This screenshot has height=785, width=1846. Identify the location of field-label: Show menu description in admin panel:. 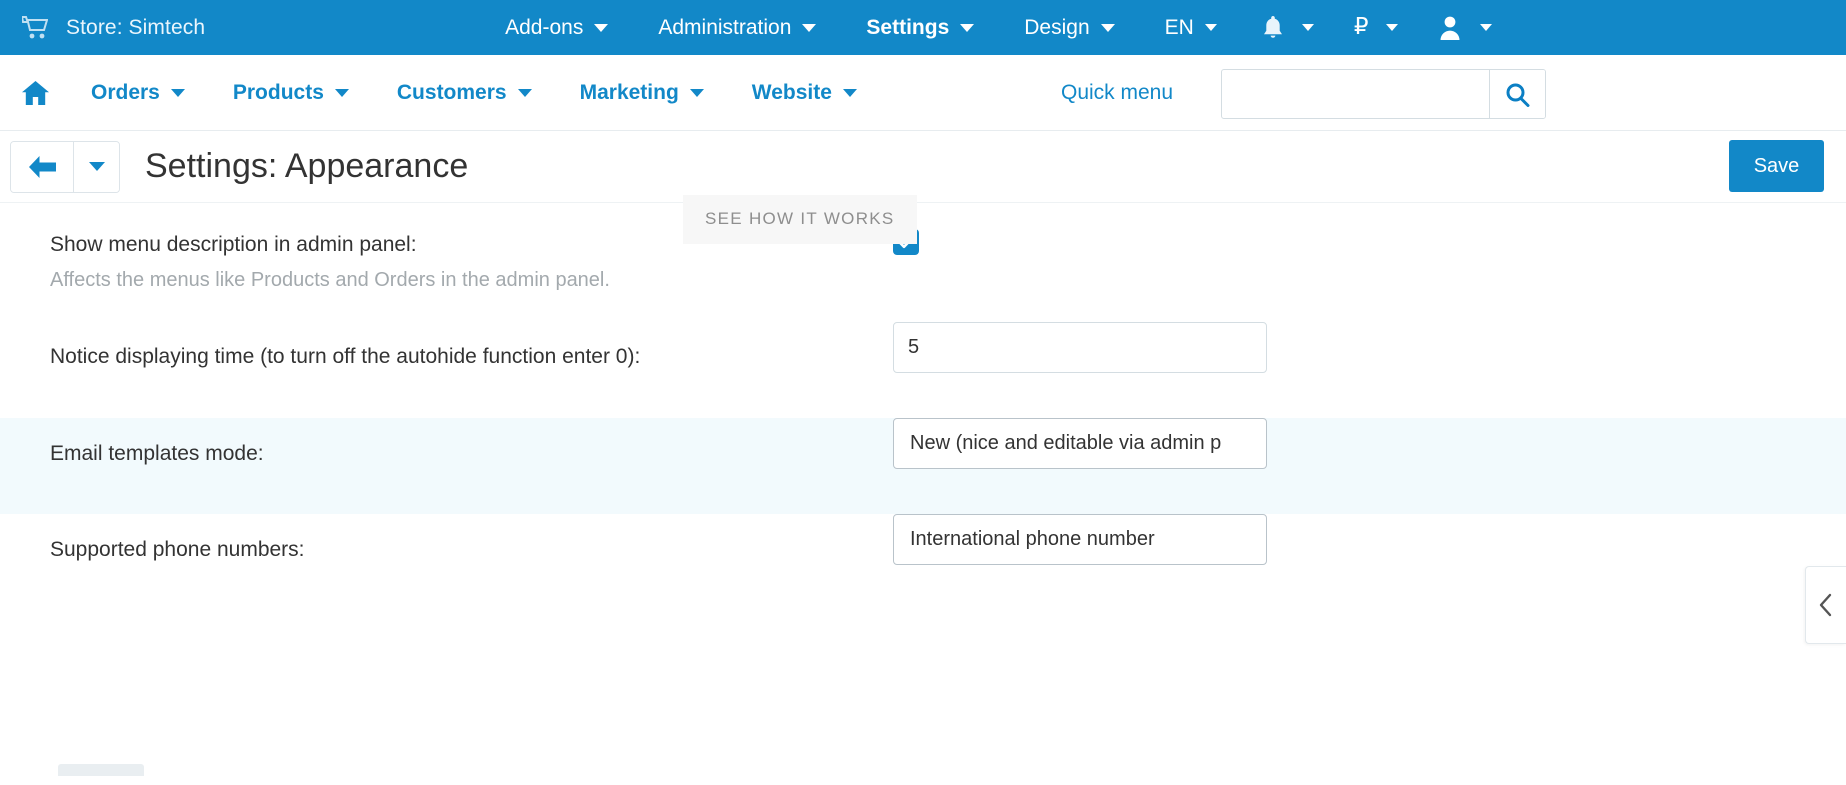
(233, 244).